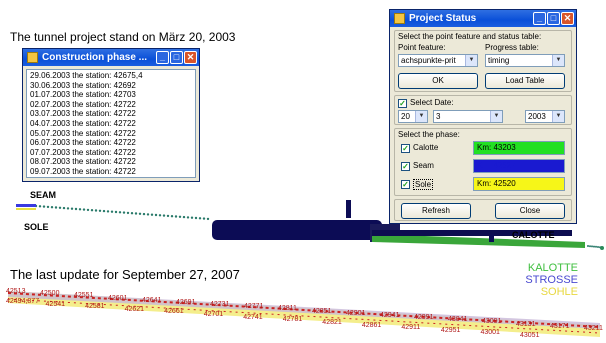  I want to click on station-label: 42851, so click(322, 311).